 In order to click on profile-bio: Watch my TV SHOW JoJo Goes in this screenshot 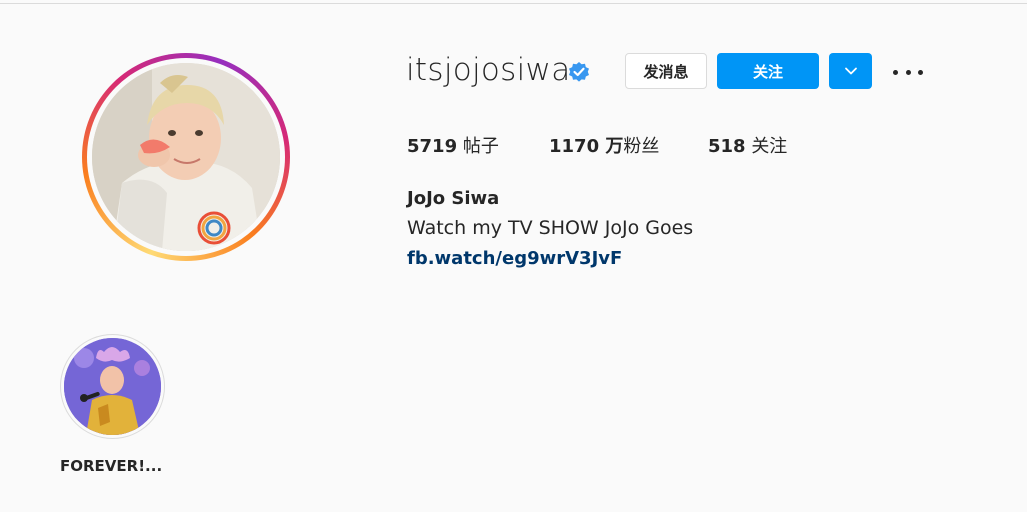, I will do `click(550, 228)`.